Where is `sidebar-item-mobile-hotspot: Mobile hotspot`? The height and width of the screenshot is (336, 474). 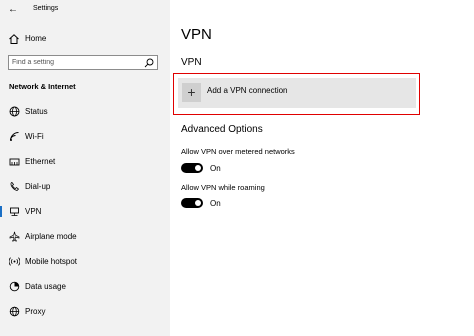
sidebar-item-mobile-hotspot: Mobile hotspot is located at coordinates (85, 262).